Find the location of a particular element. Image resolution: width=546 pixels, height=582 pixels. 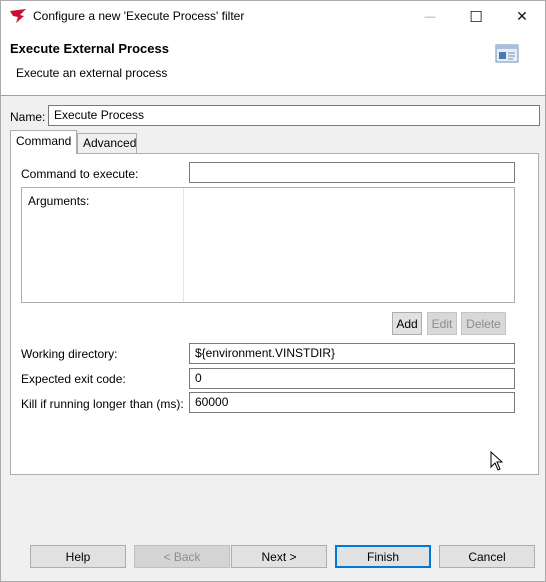

command-label: Command to execute: is located at coordinates (80, 174).